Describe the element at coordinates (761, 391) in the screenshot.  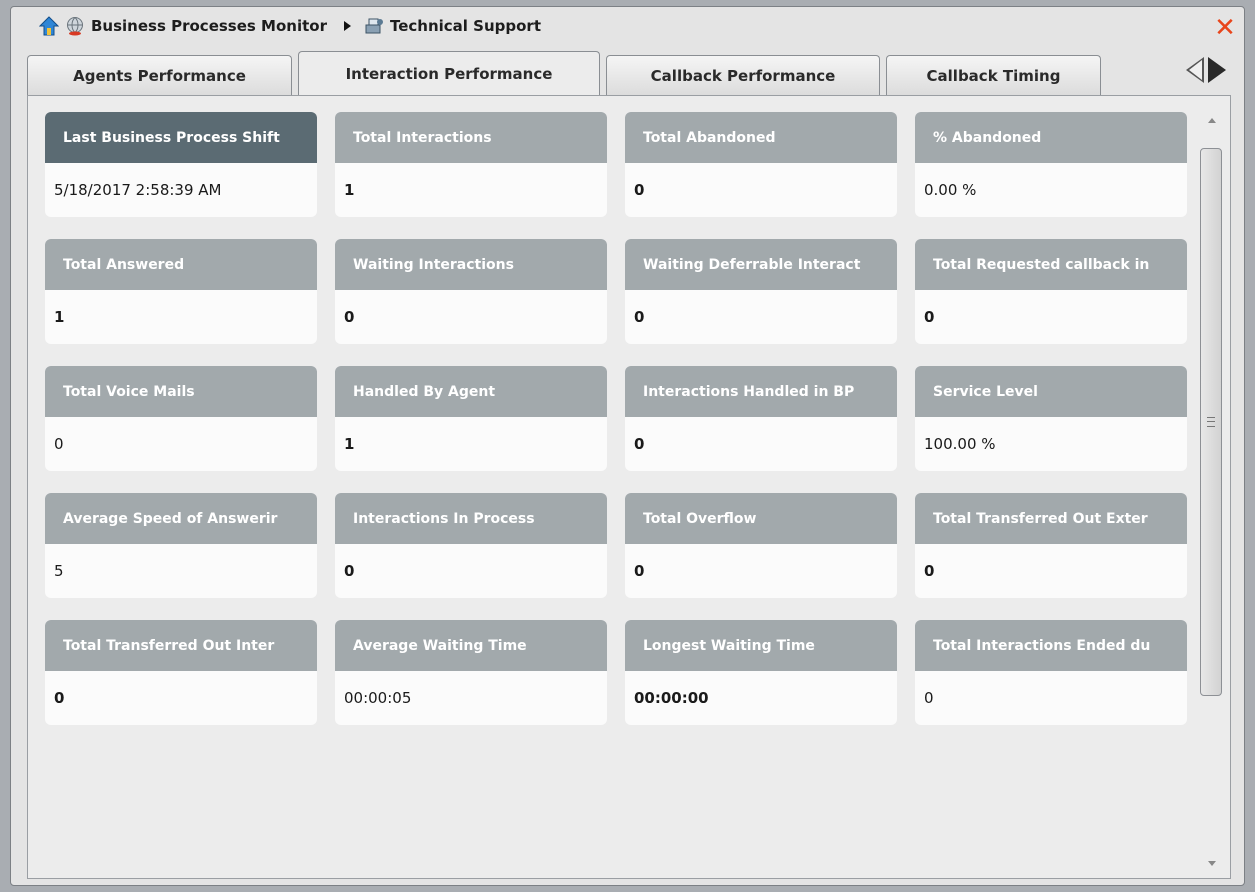
I see `kpi-card-title: Interactions Handled in BP` at that location.